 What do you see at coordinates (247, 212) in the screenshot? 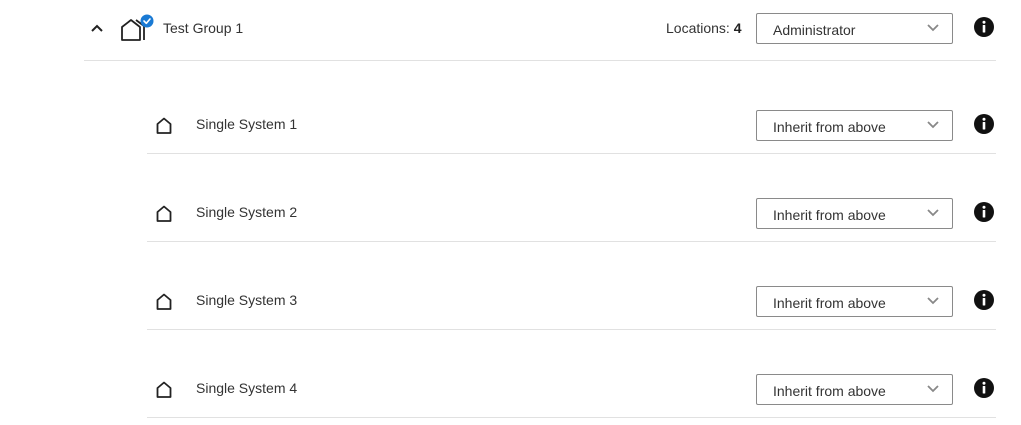
I see `system-label: Single System 2` at bounding box center [247, 212].